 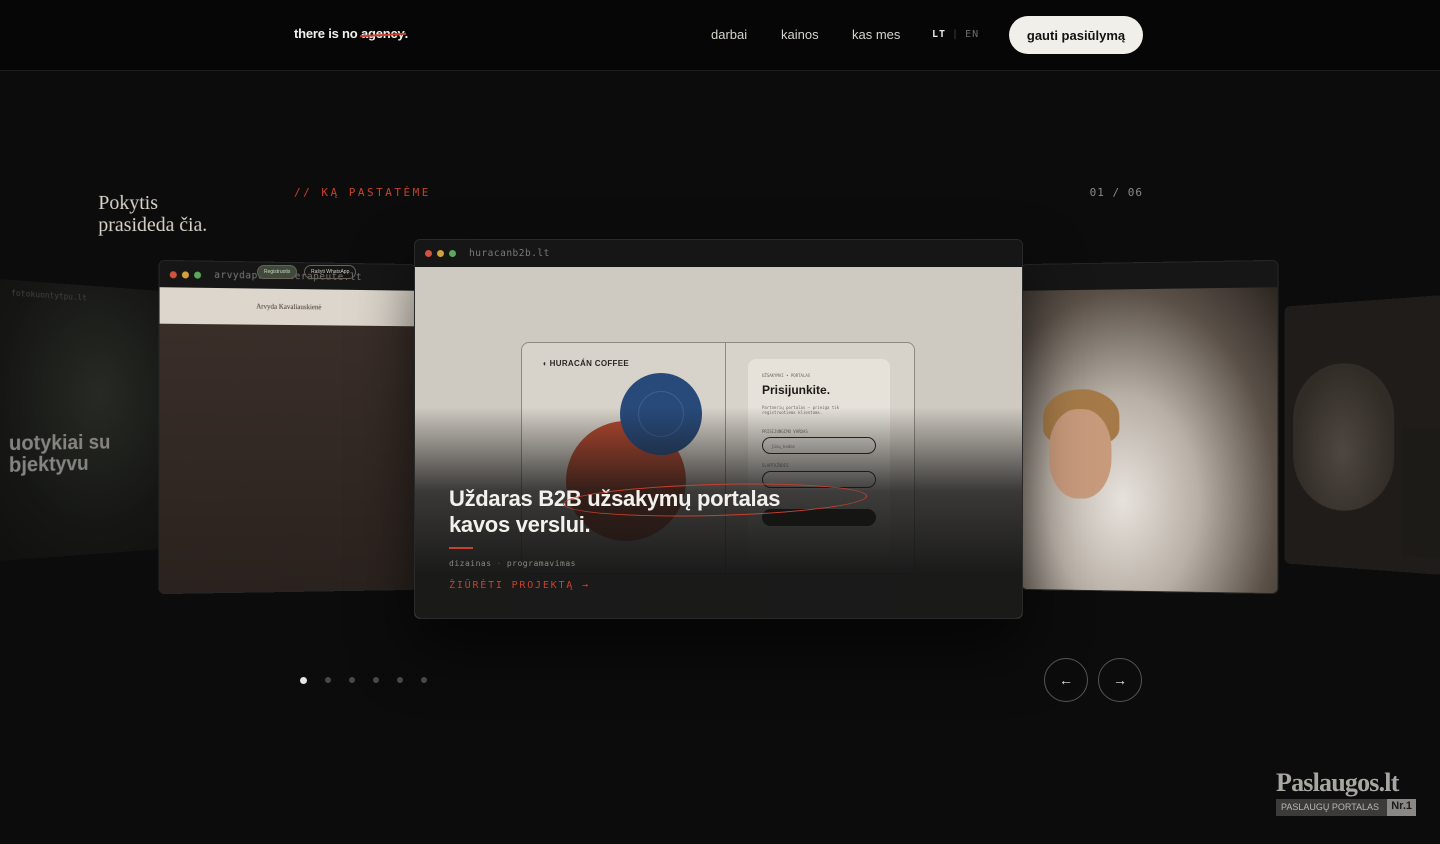 I want to click on card-preview-title: uotykiai su bjektyvu, so click(x=59, y=455).